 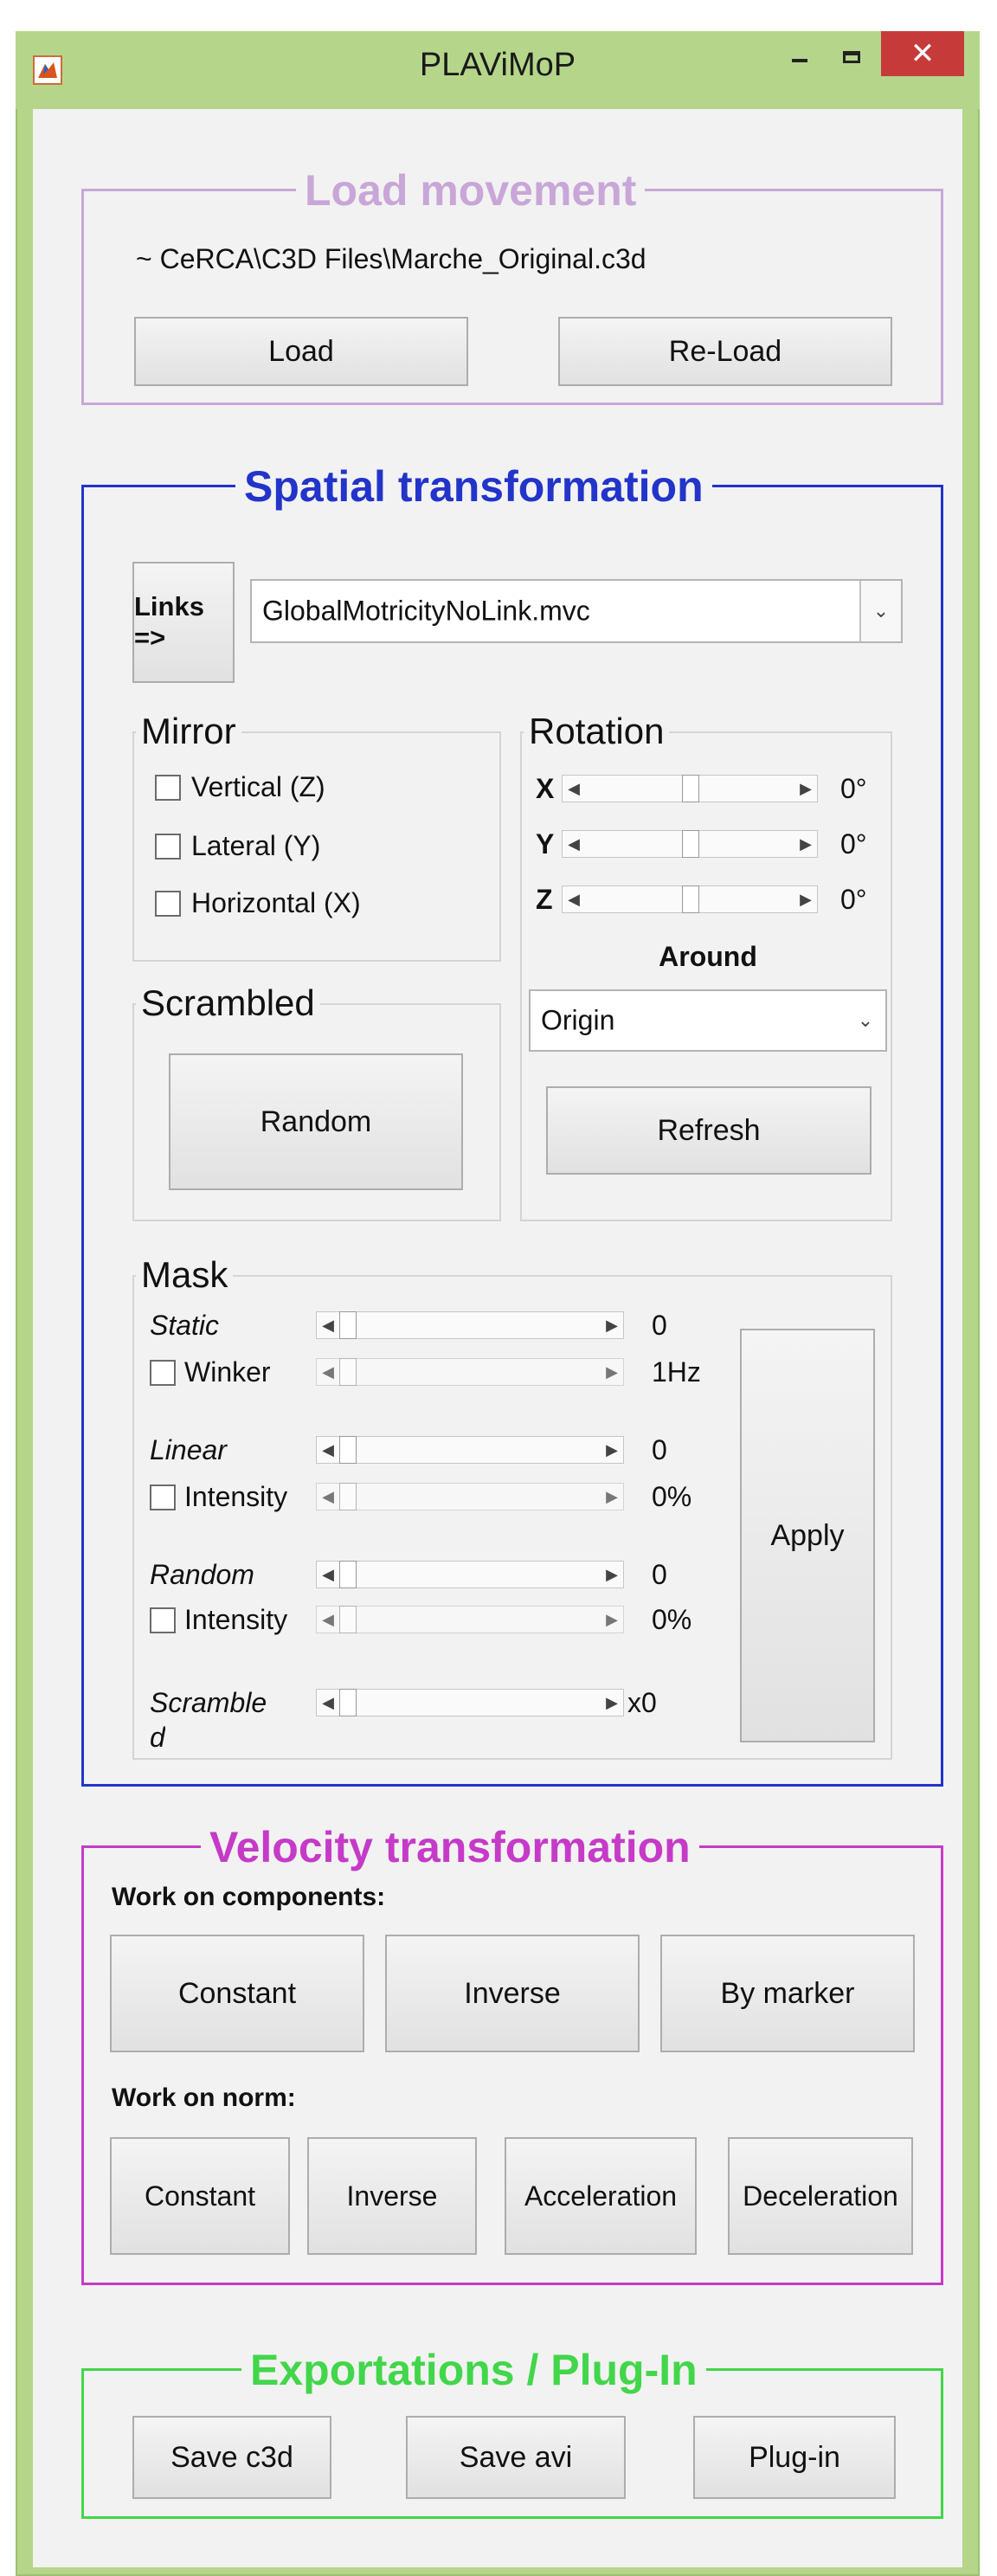 What do you see at coordinates (544, 899) in the screenshot?
I see `rotation-z-label: Z` at bounding box center [544, 899].